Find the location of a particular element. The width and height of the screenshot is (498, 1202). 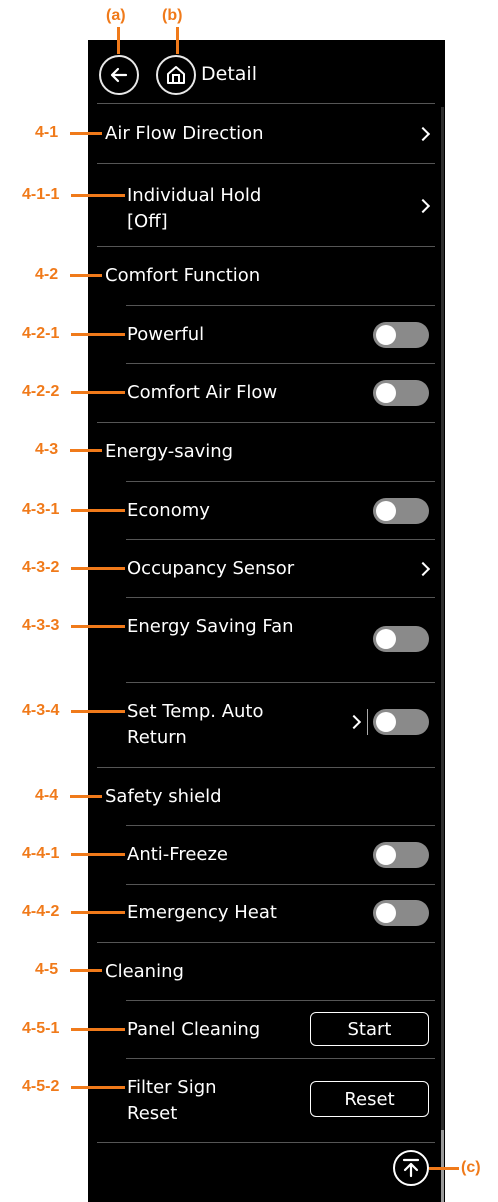

scroll-to-top-icon is located at coordinates (411, 1168).